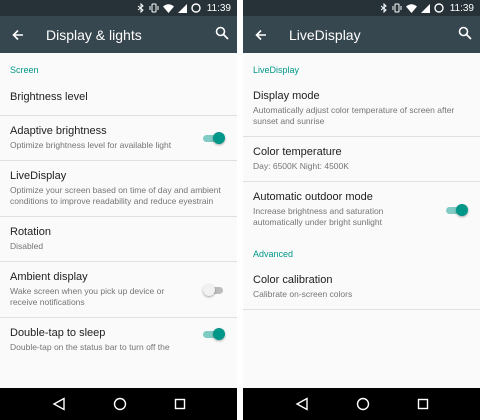 Image resolution: width=480 pixels, height=420 pixels. What do you see at coordinates (58, 131) in the screenshot?
I see `pref-title: Adaptive brightness` at bounding box center [58, 131].